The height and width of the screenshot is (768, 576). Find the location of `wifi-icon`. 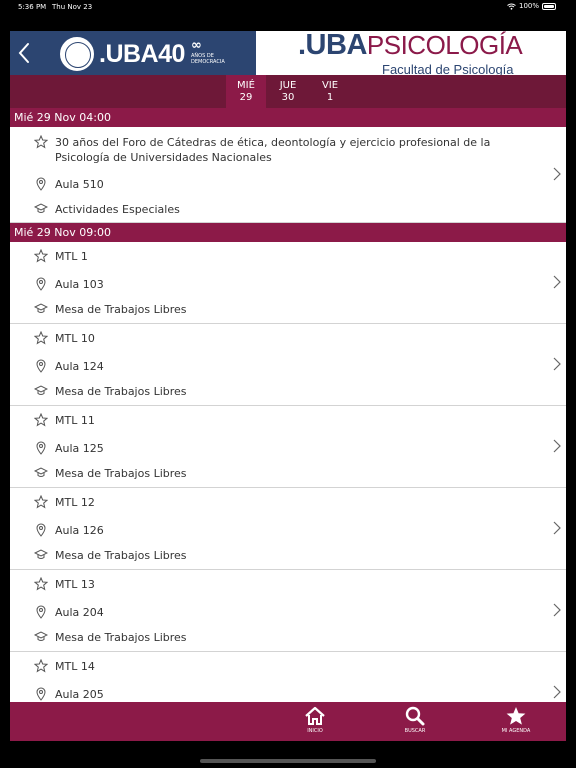

wifi-icon is located at coordinates (511, 6).